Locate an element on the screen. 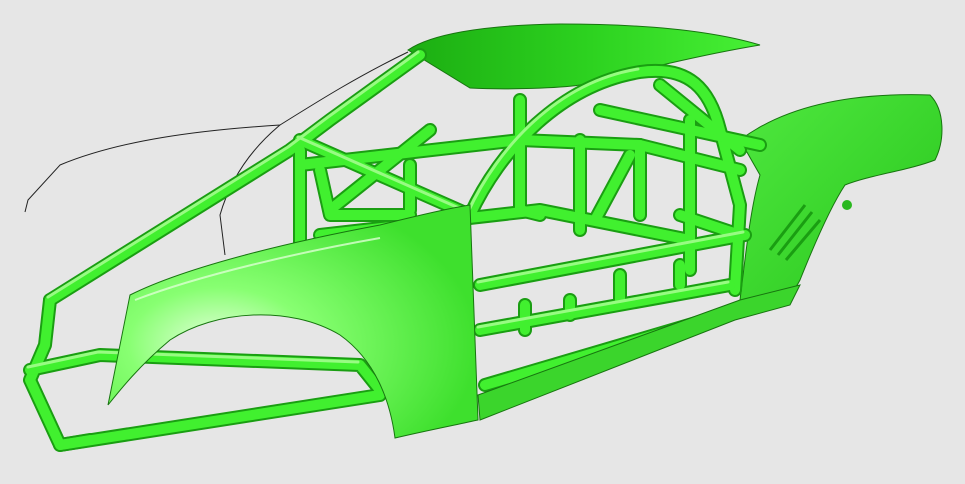 The width and height of the screenshot is (965, 484). rear-quarter-panel is located at coordinates (841, 199).